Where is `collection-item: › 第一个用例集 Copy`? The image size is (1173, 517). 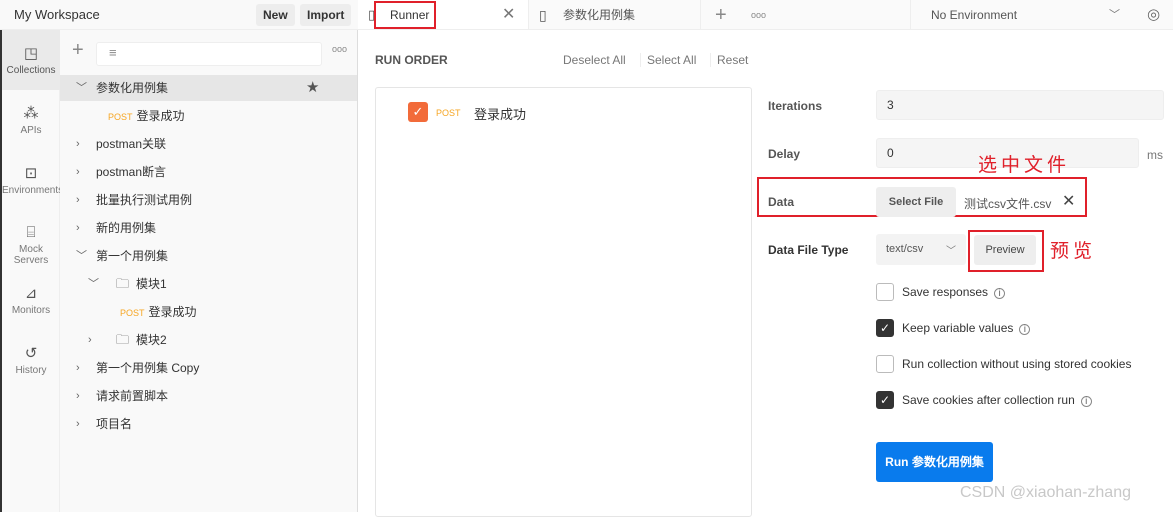
collection-item: › 第一个用例集 Copy is located at coordinates (208, 368).